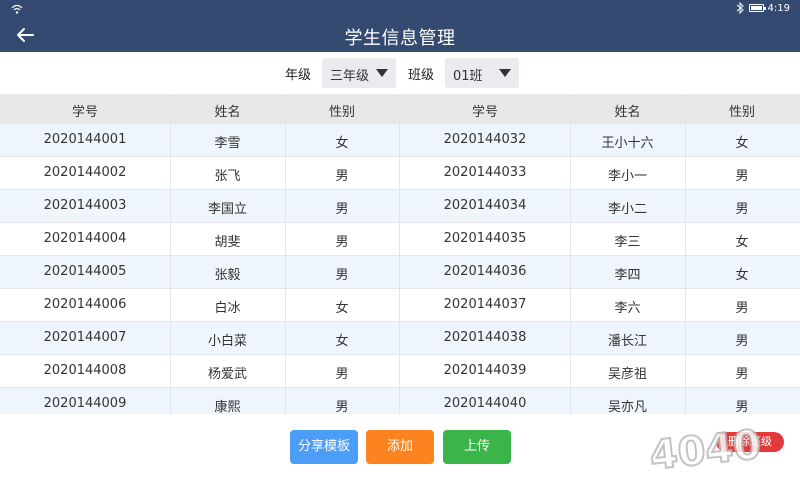  I want to click on watermark-logo: 4040, so click(706, 450).